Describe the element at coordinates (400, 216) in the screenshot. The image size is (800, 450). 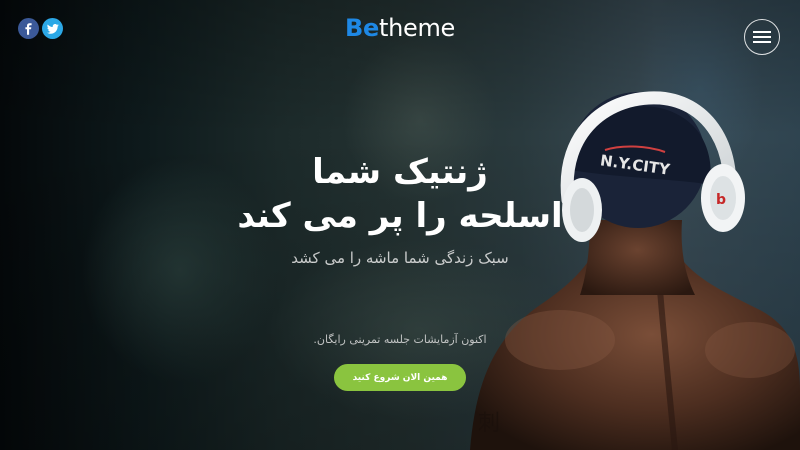
I see `headline-line-2: اسلحه را پر می کند` at that location.